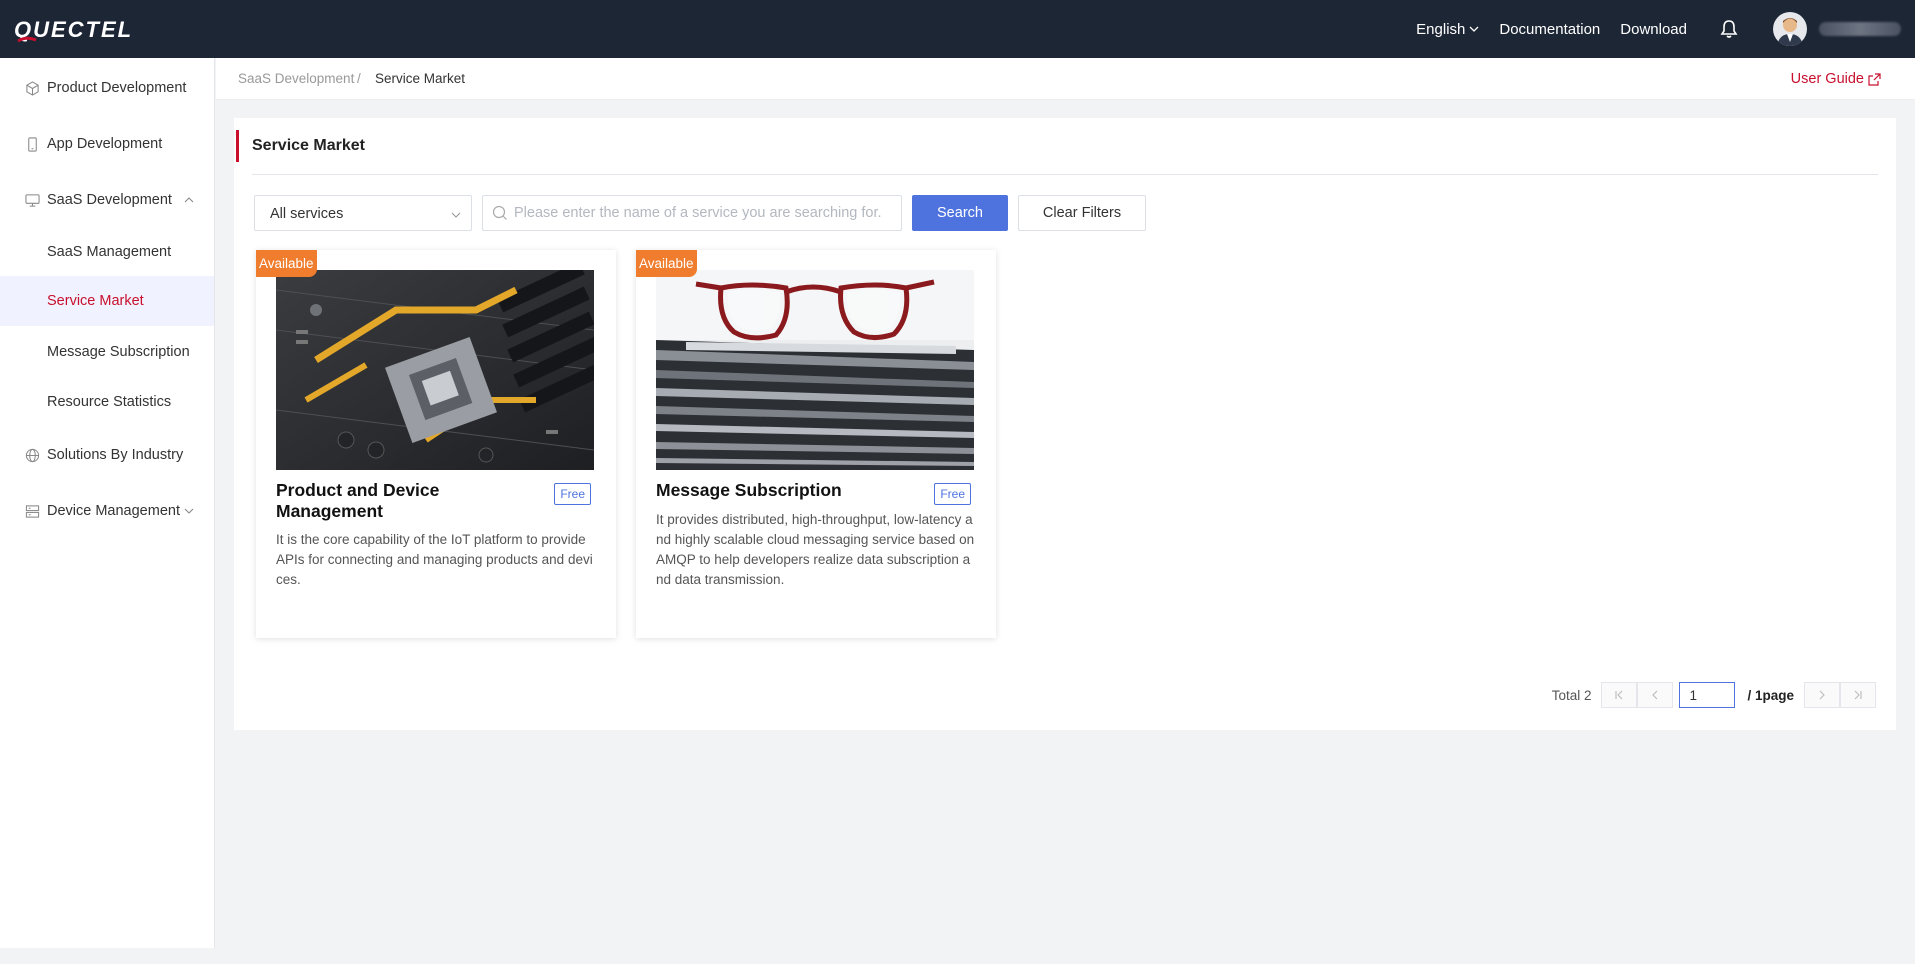 This screenshot has height=964, width=1915. I want to click on language-label: English, so click(1441, 29).